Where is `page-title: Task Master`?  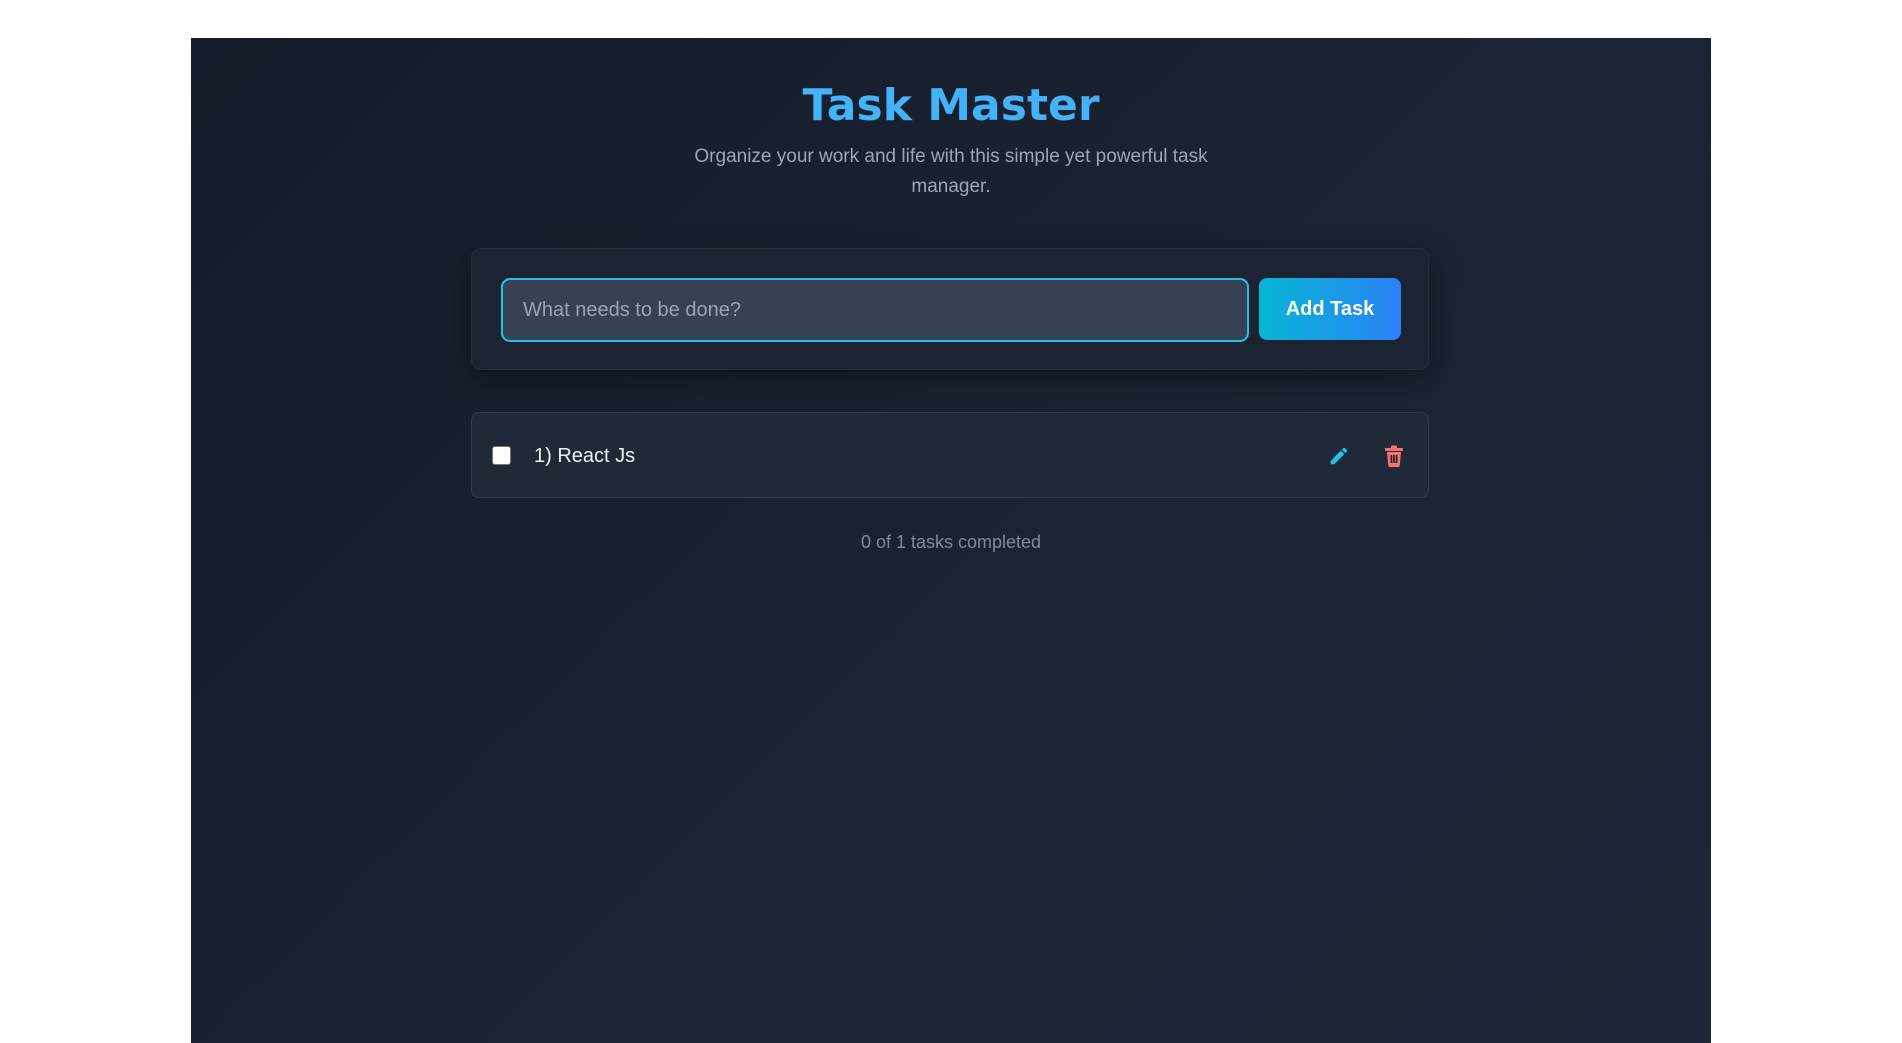
page-title: Task Master is located at coordinates (951, 106).